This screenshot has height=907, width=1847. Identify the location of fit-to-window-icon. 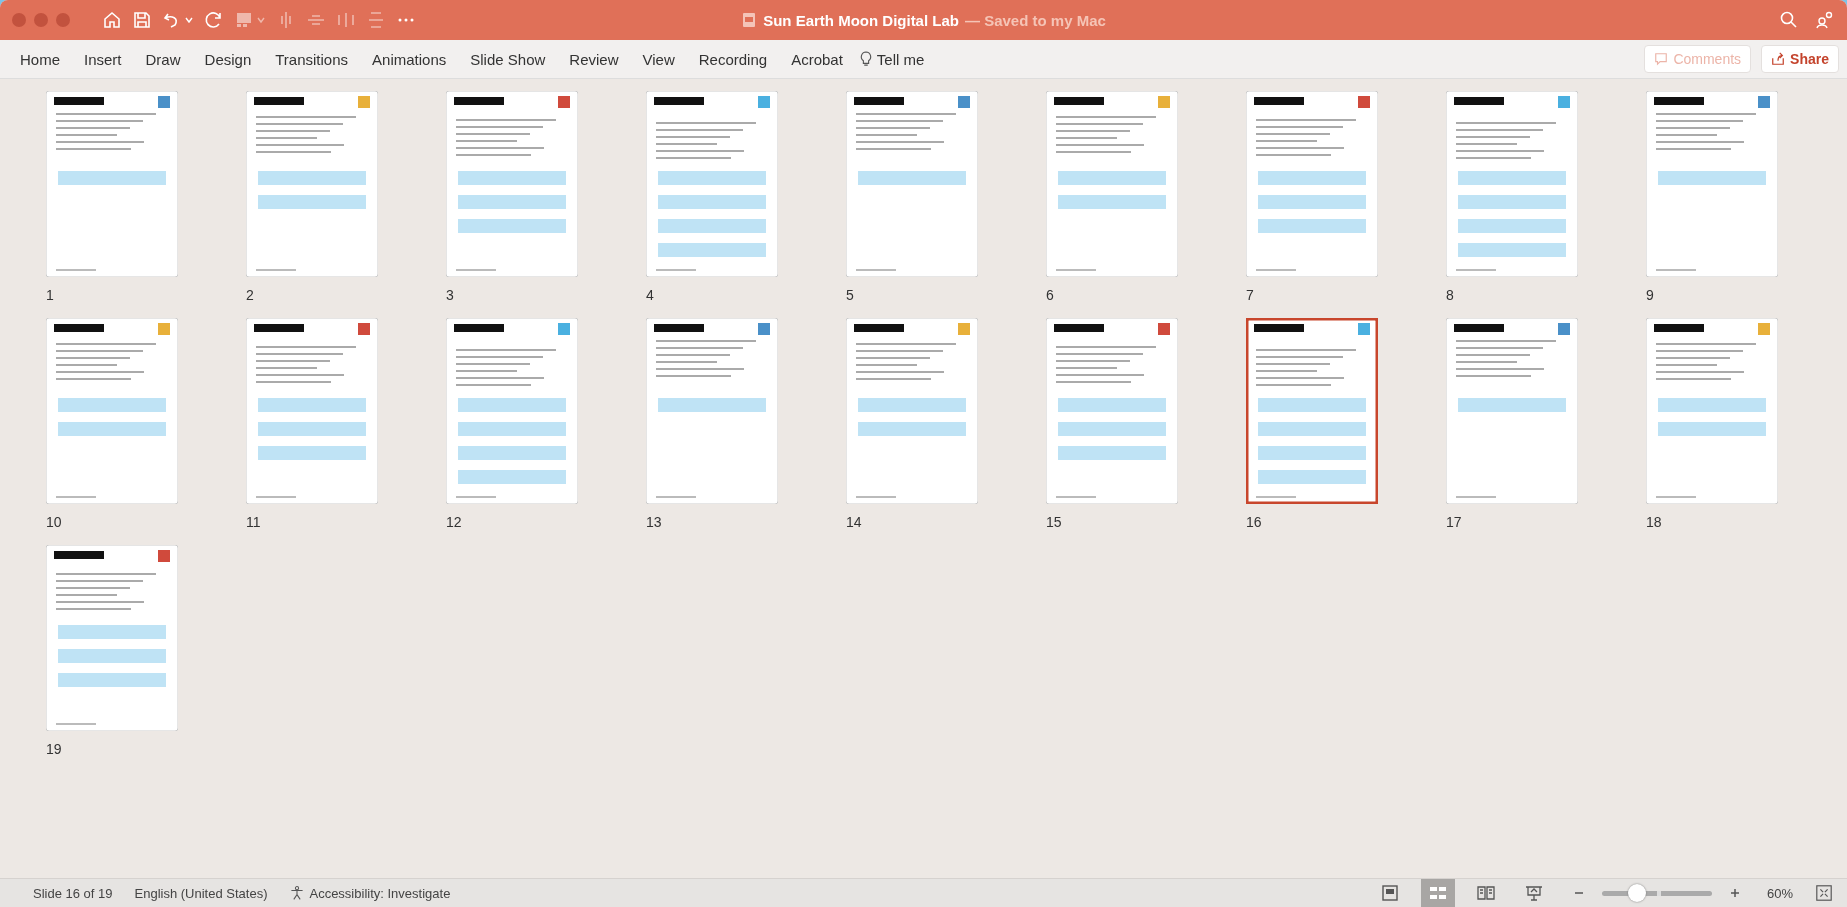
(1824, 893).